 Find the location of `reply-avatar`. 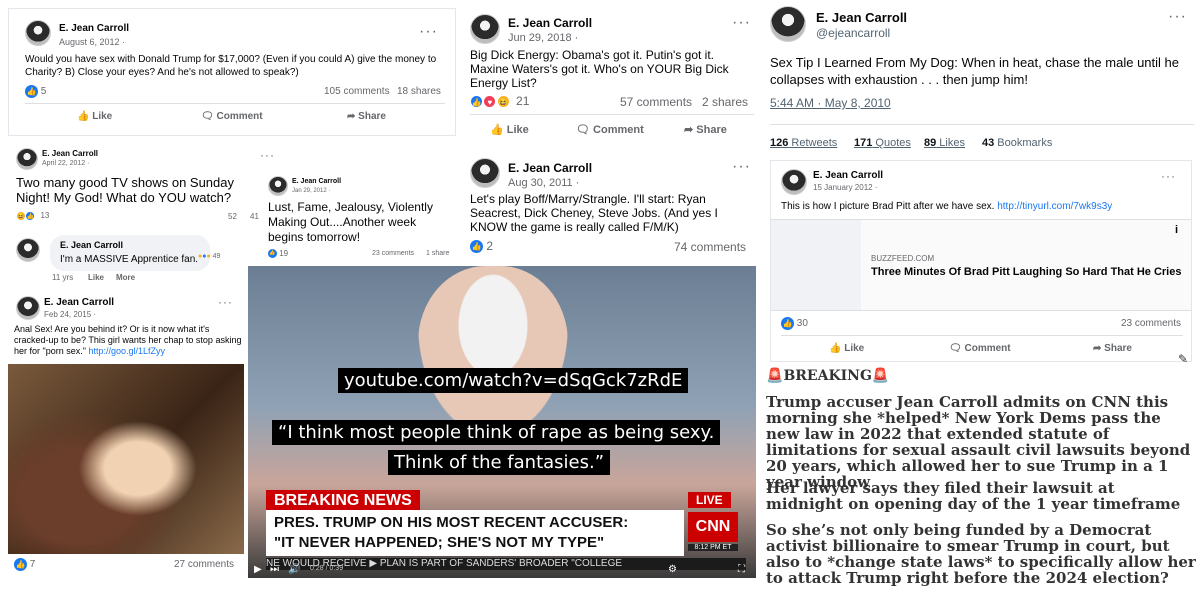

reply-avatar is located at coordinates (28, 250).